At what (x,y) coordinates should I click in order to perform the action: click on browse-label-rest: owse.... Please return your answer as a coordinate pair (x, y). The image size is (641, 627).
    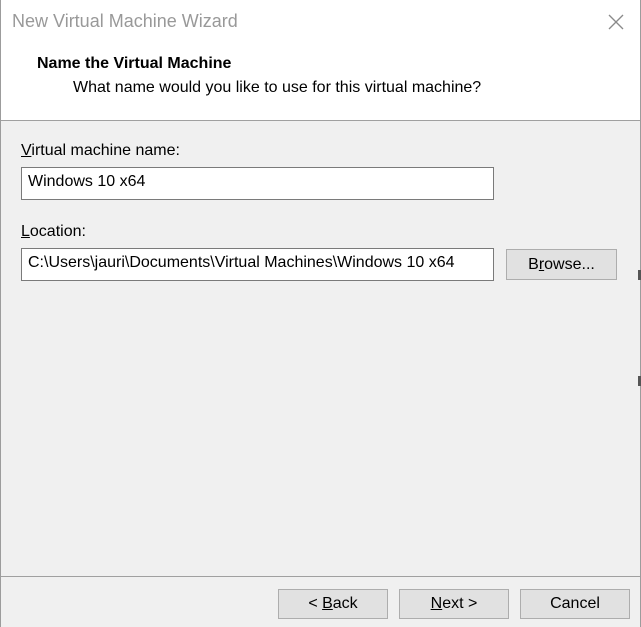
    Looking at the image, I should click on (569, 264).